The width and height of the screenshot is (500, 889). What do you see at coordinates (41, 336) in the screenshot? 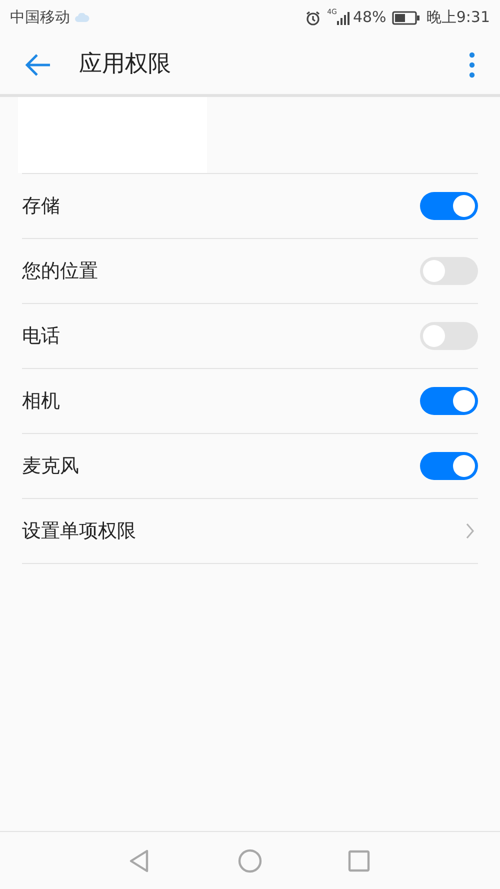
I see `permission-label: 电话` at bounding box center [41, 336].